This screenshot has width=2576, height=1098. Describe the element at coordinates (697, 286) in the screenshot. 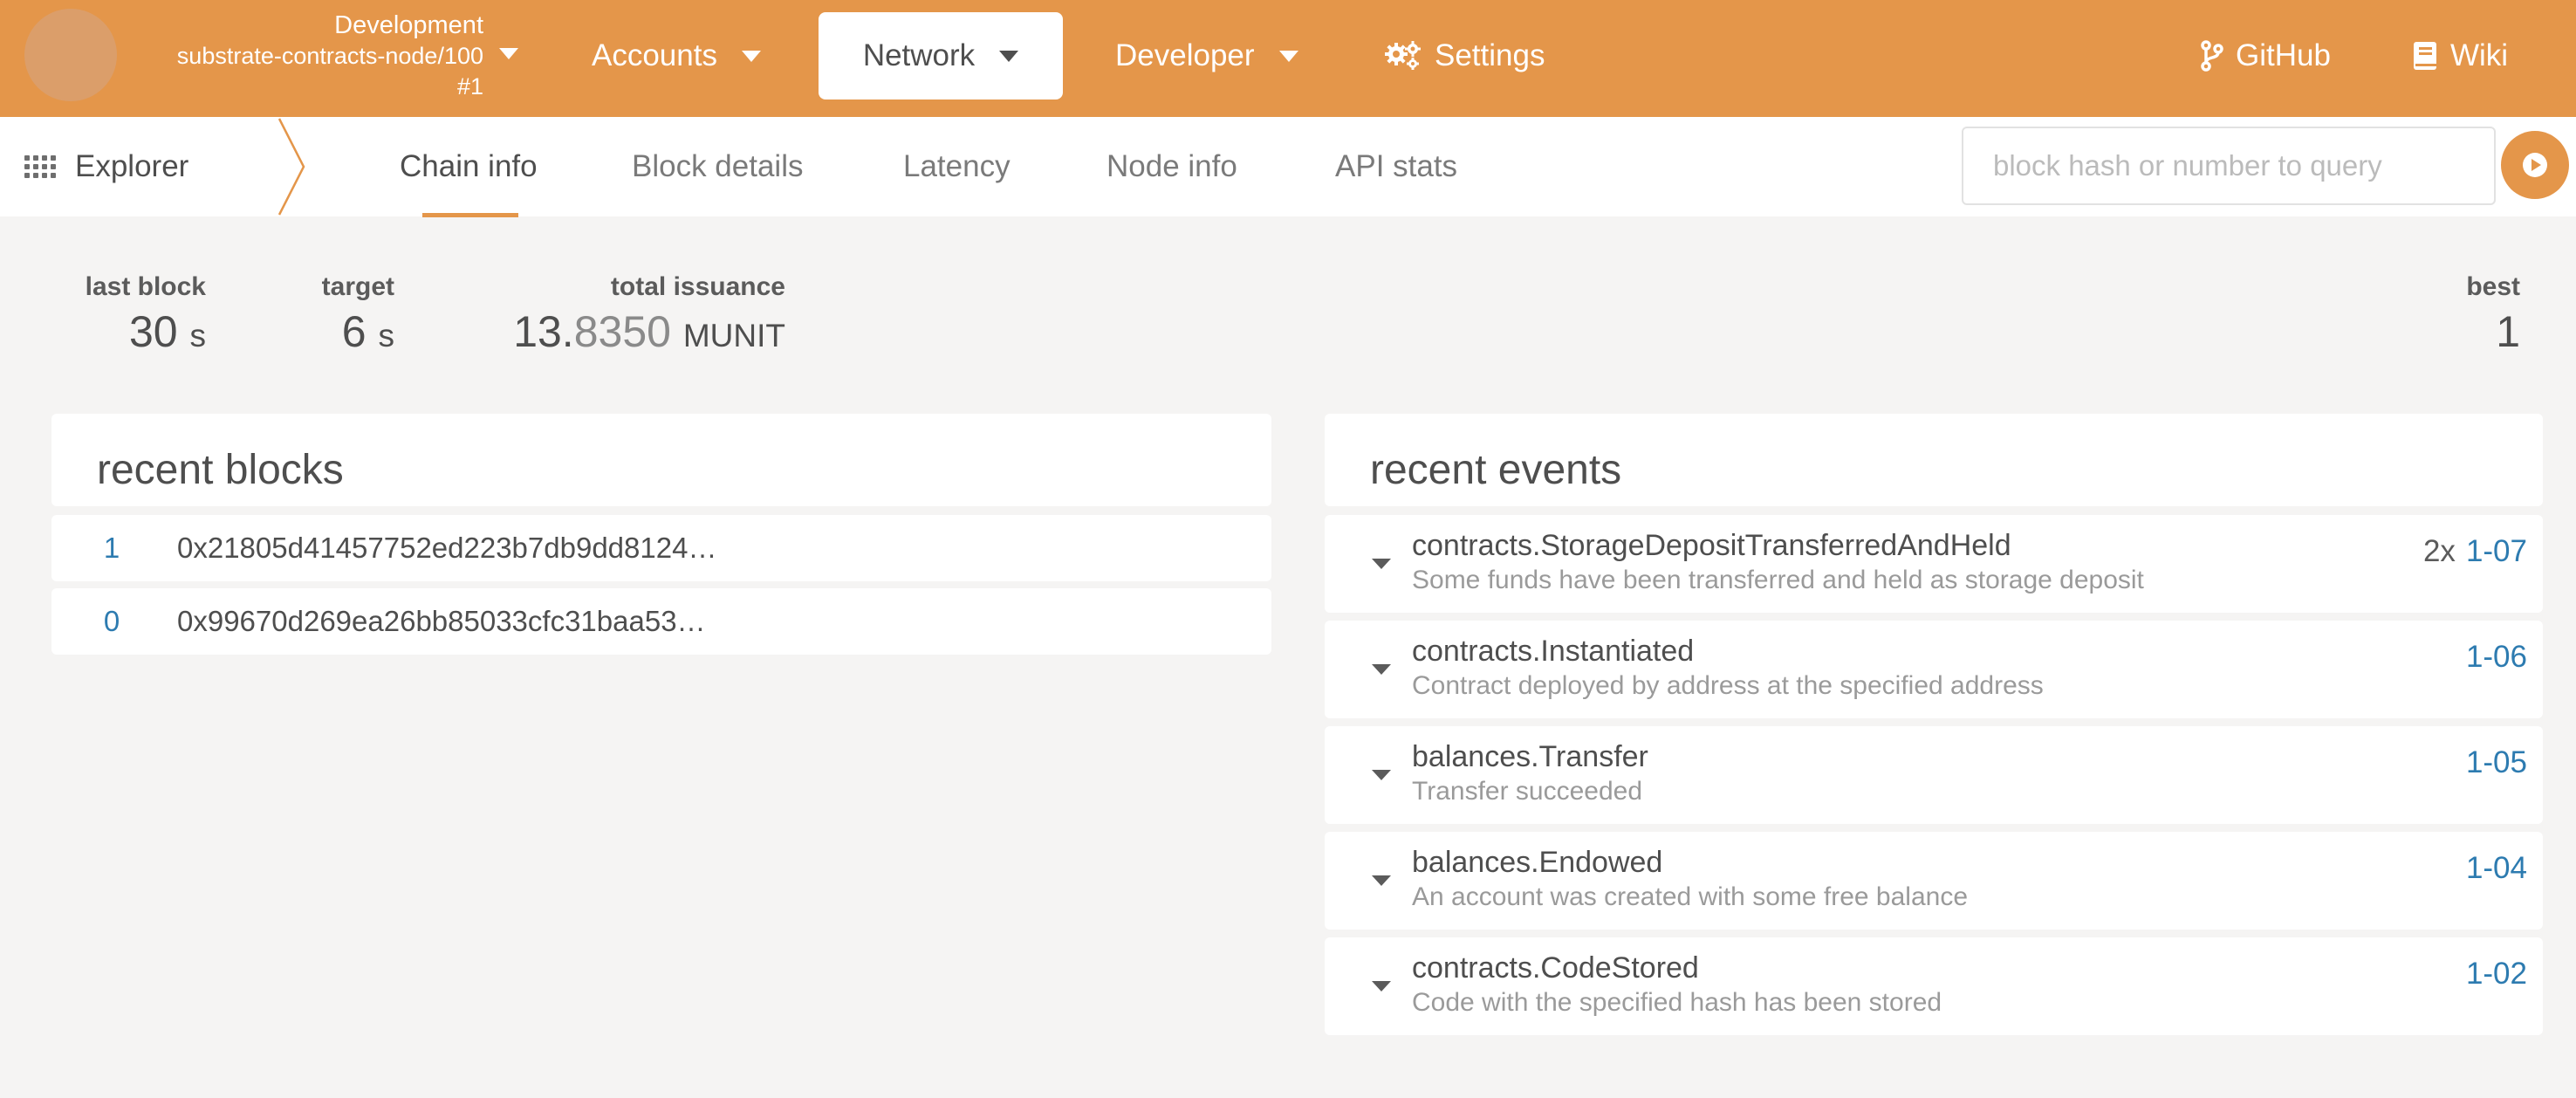

I see `stat-label: total issuance` at that location.